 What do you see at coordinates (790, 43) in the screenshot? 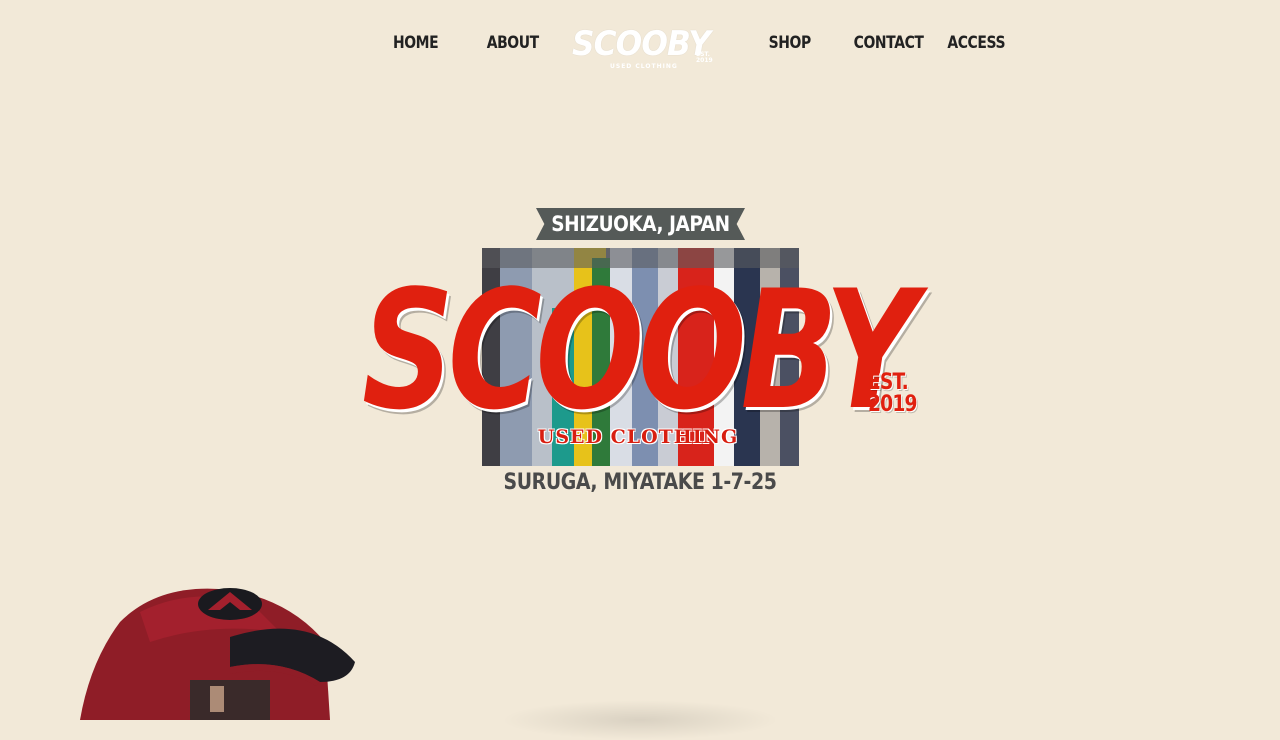
I see `nav-shop-link: SHOP` at bounding box center [790, 43].